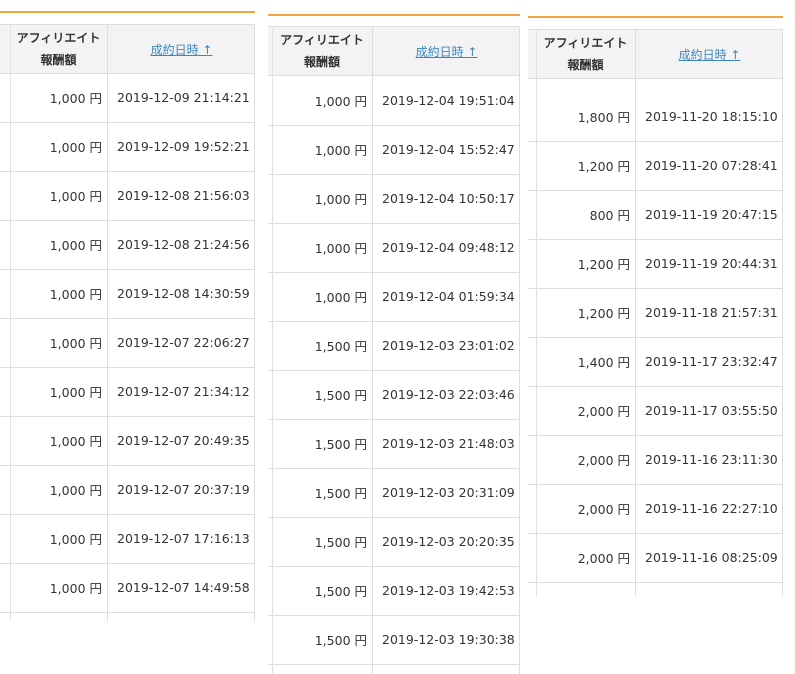 The image size is (795, 674). I want to click on table-row: 2,000 円 2019-11-16 22:27:10, so click(655, 509).